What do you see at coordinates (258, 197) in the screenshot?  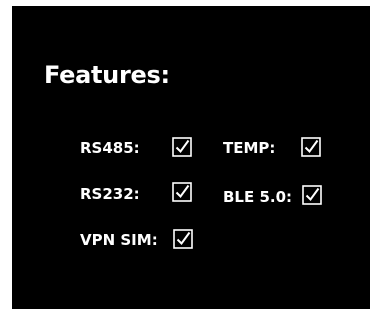 I see `feature-label-ble: BLE 5.0:` at bounding box center [258, 197].